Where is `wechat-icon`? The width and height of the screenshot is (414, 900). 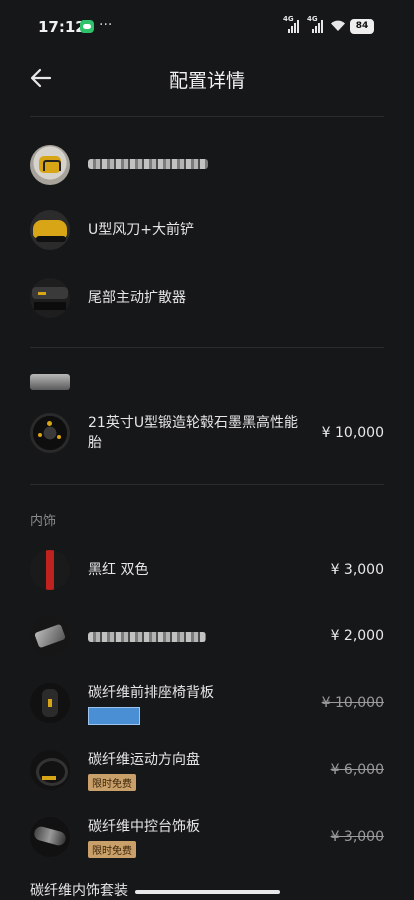 wechat-icon is located at coordinates (87, 26).